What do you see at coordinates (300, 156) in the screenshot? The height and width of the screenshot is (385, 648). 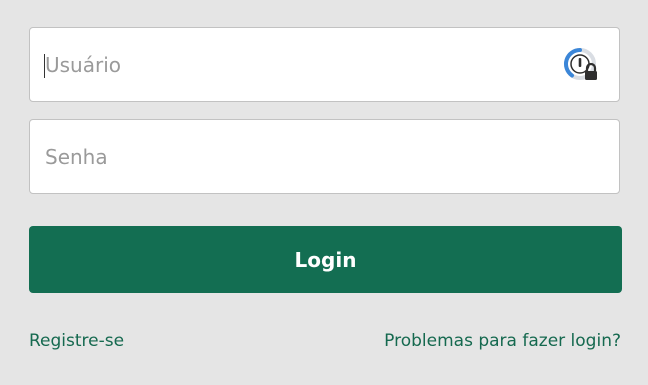 I see `password-input` at bounding box center [300, 156].